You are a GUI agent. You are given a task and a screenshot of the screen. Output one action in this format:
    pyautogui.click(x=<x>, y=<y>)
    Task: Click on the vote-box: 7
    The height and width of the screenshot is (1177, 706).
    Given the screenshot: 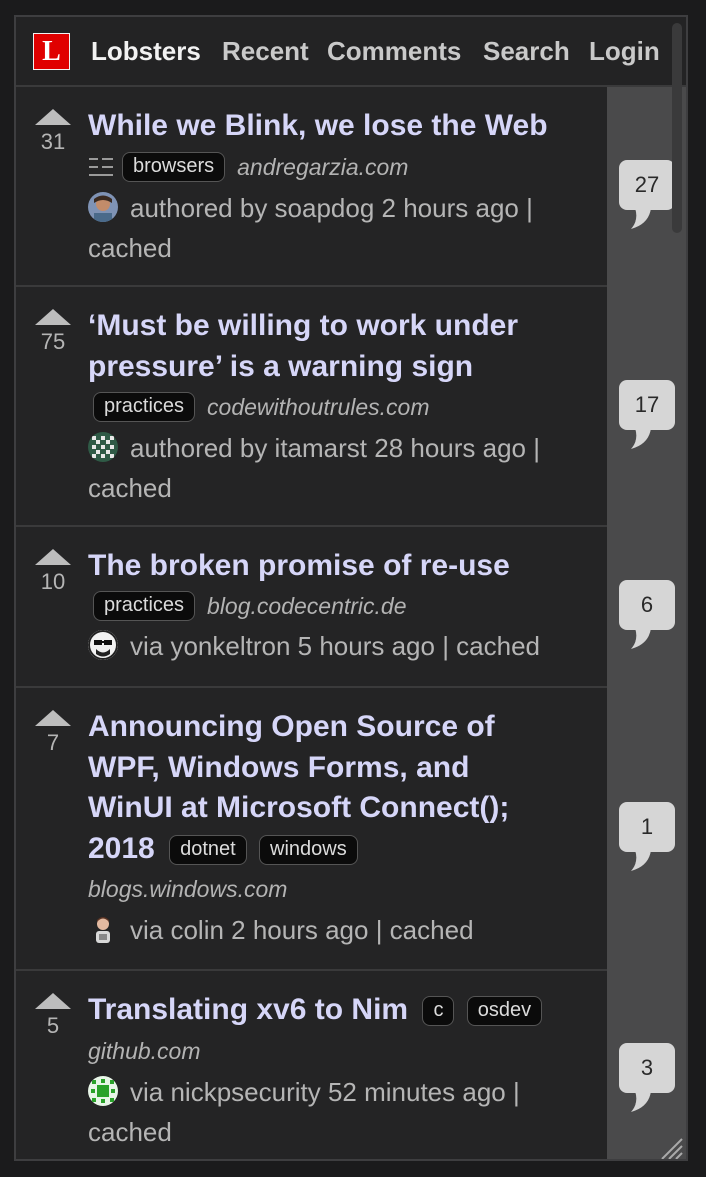 What is the action you would take?
    pyautogui.click(x=53, y=733)
    